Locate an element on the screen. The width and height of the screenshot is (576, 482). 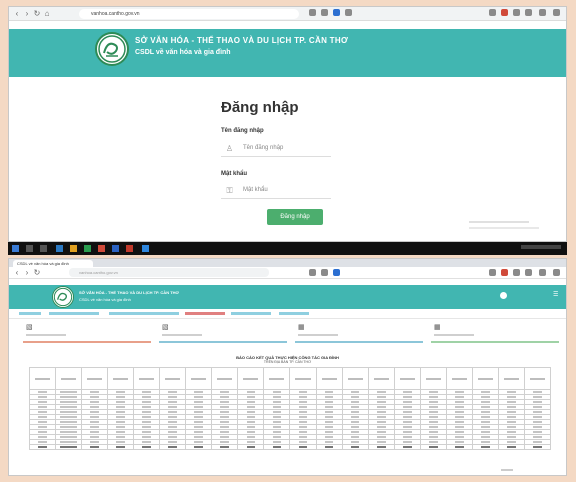
tab-strip: CSDL về văn hóa và gia đình is located at coordinates (287, 263).